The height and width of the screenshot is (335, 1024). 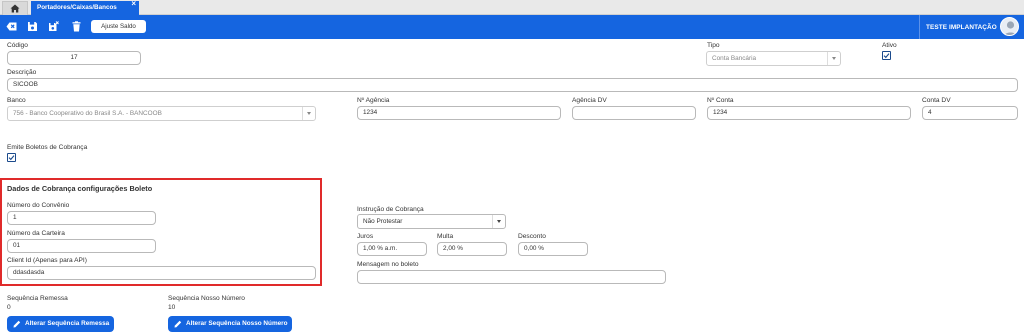 What do you see at coordinates (81, 246) in the screenshot?
I see `numero-carteira-input: 01` at bounding box center [81, 246].